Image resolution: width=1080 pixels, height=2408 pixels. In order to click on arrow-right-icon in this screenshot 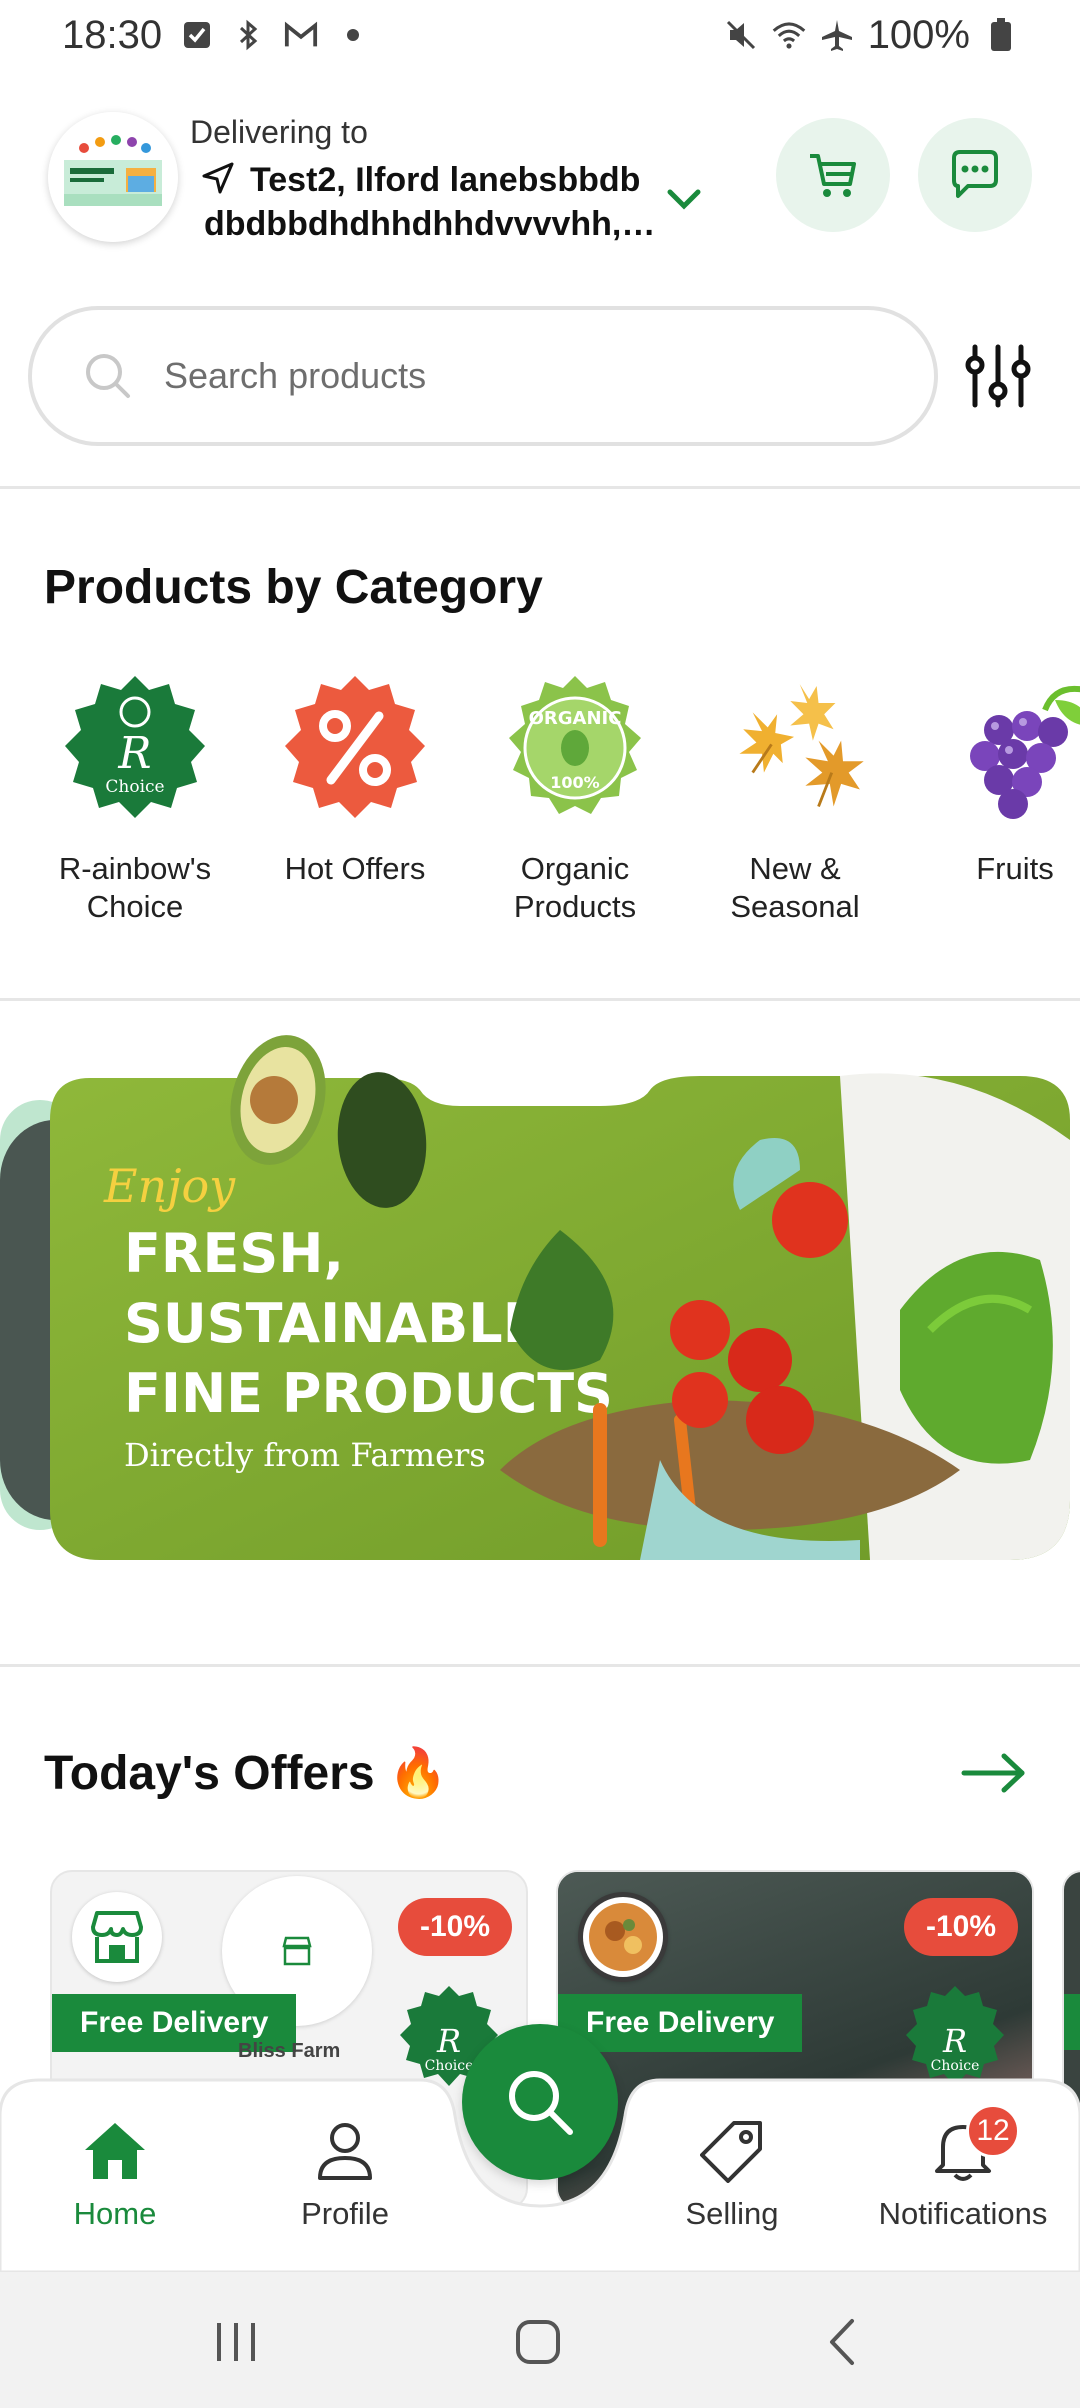, I will do `click(995, 1773)`.